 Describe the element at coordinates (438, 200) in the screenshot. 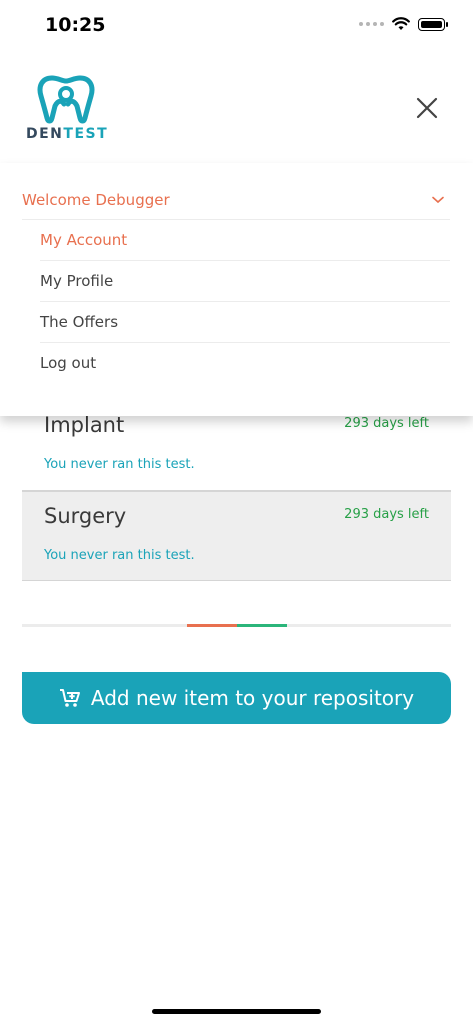

I see `chevron-down-icon` at that location.